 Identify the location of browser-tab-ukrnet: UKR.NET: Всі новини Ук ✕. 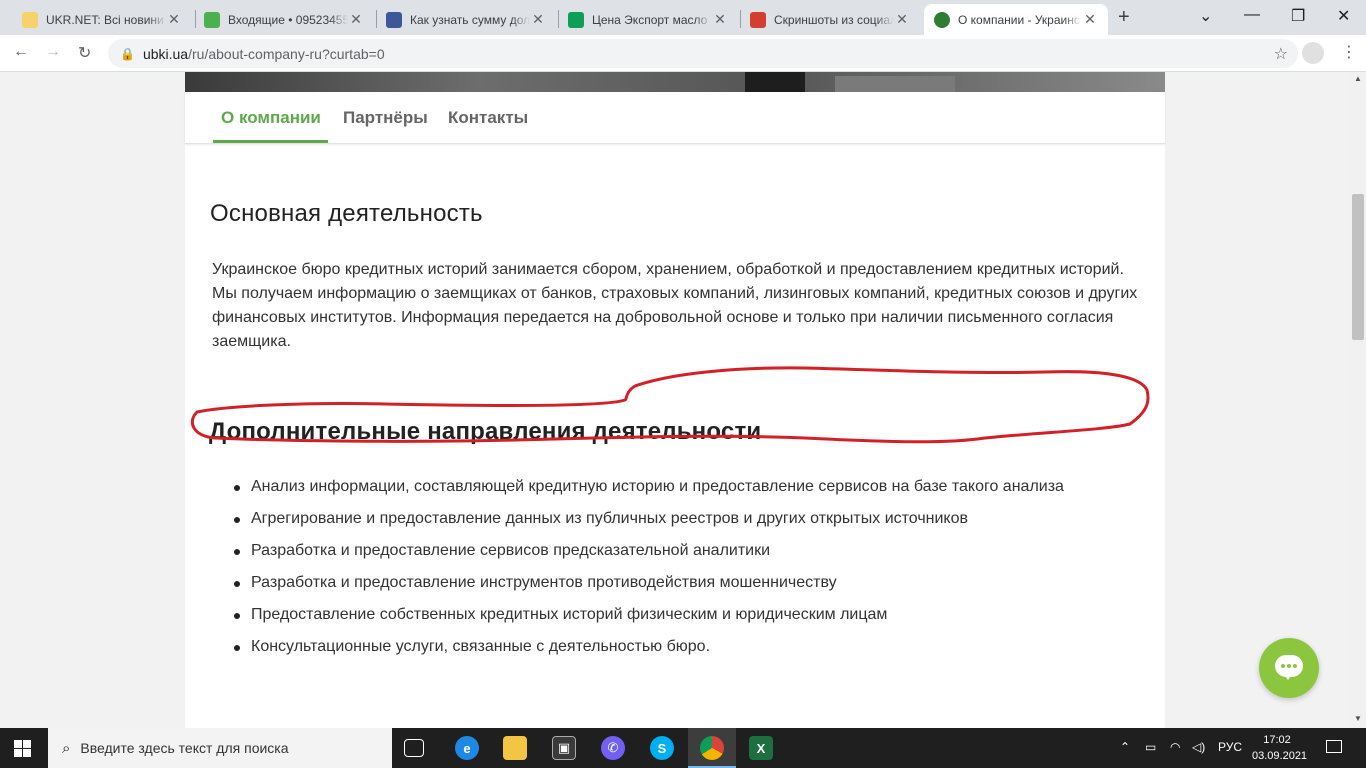
(102, 19).